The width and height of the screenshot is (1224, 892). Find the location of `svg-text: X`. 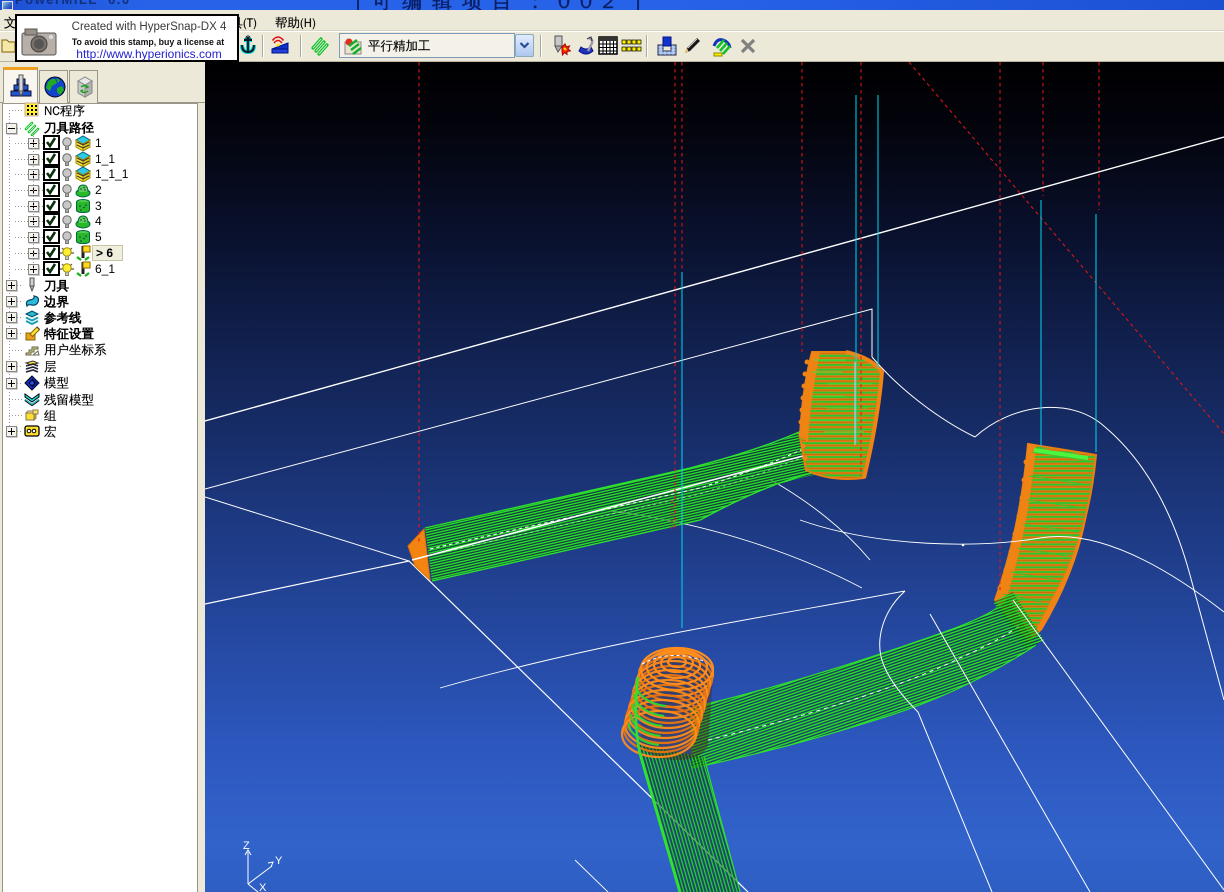

svg-text: X is located at coordinates (263, 887).